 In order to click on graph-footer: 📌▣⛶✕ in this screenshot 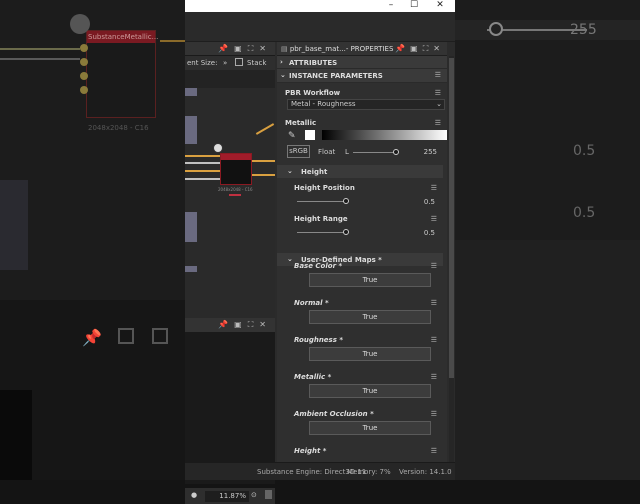, I will do `click(230, 325)`.